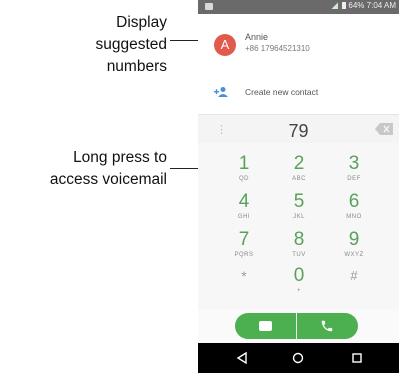  I want to click on key-digit: 0, so click(299, 275).